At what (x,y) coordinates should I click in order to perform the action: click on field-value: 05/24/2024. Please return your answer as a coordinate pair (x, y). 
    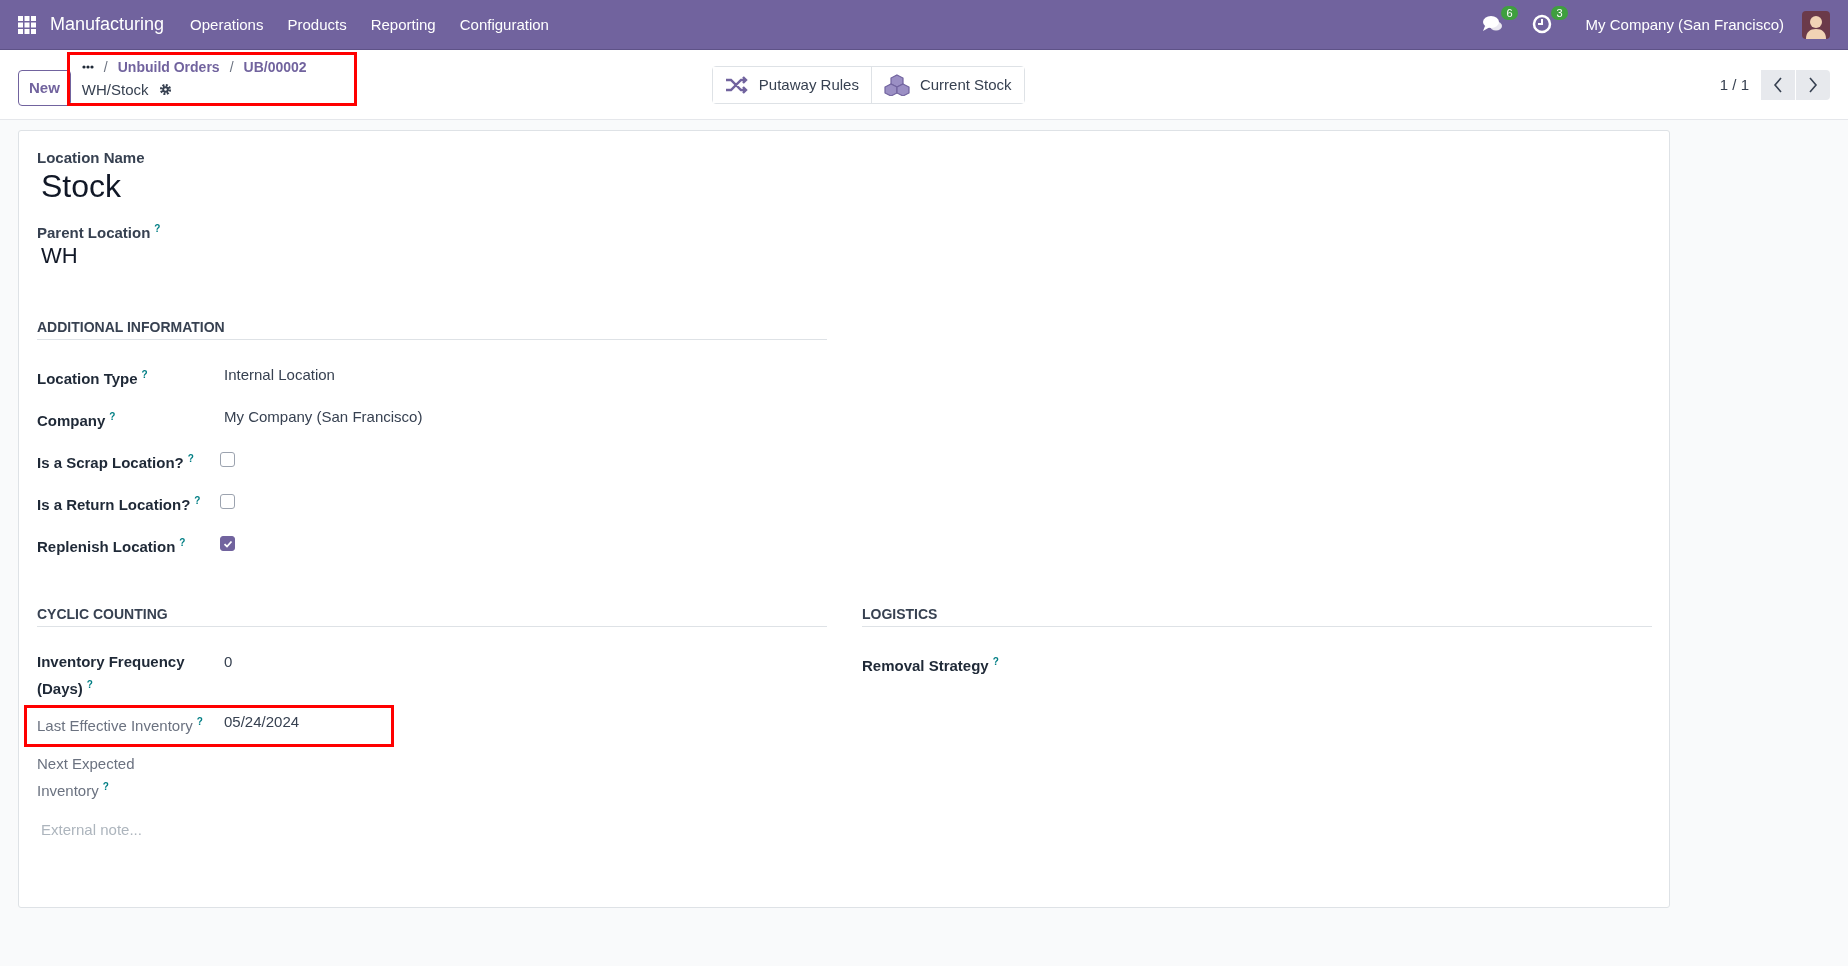
    Looking at the image, I should click on (260, 721).